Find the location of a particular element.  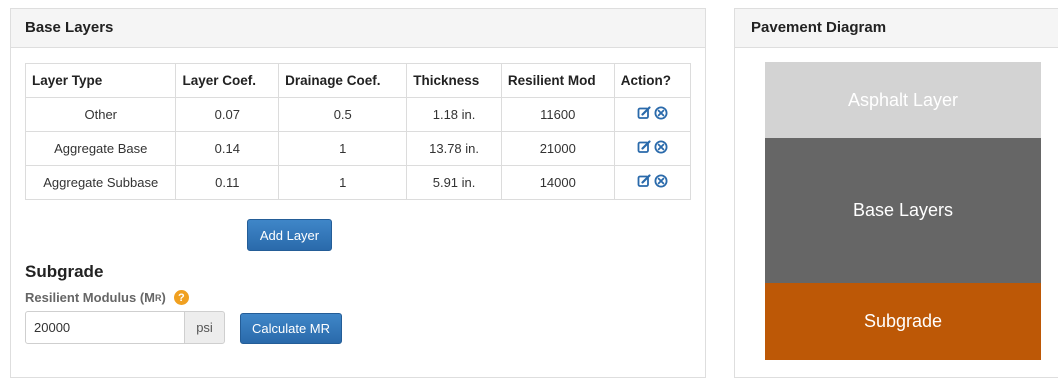

thickness-cell: 13.78 in. is located at coordinates (454, 148).